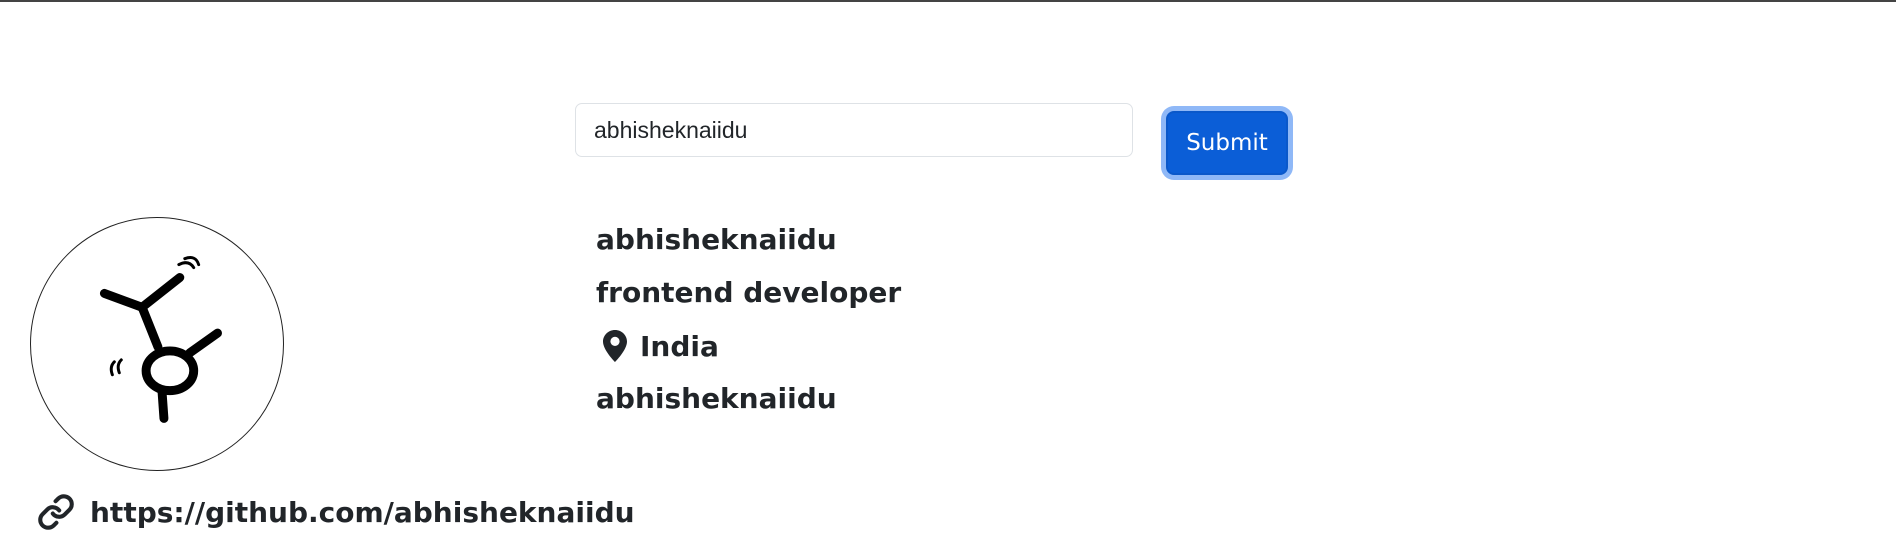 The width and height of the screenshot is (1896, 552). Describe the element at coordinates (56, 512) in the screenshot. I see `link-icon` at that location.